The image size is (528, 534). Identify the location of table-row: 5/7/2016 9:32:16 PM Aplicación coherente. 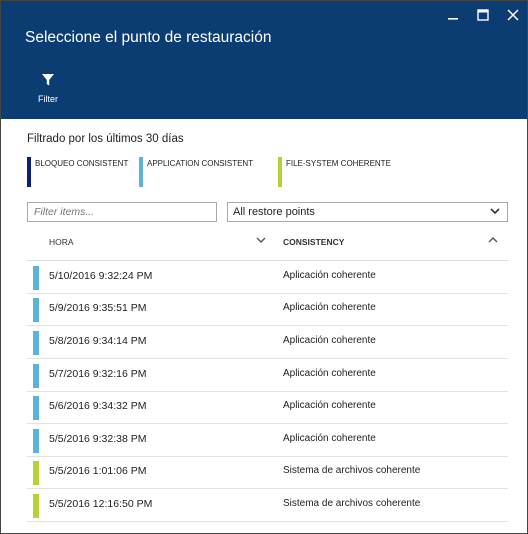
(267, 375).